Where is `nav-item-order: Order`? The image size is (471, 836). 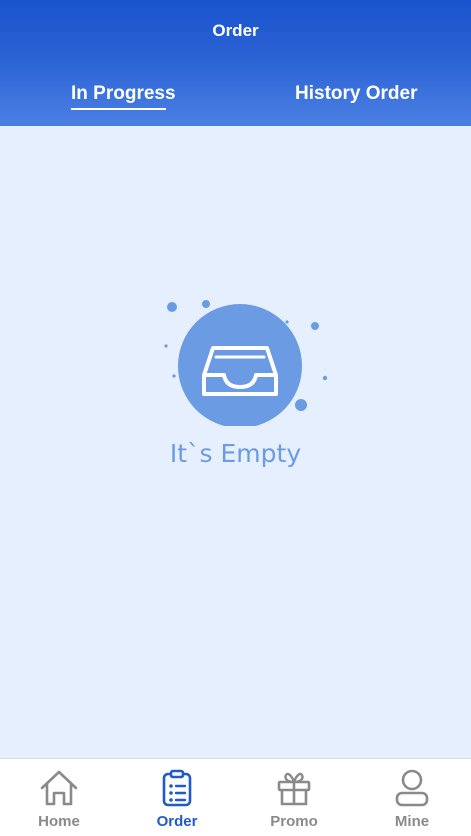 nav-item-order: Order is located at coordinates (177, 797).